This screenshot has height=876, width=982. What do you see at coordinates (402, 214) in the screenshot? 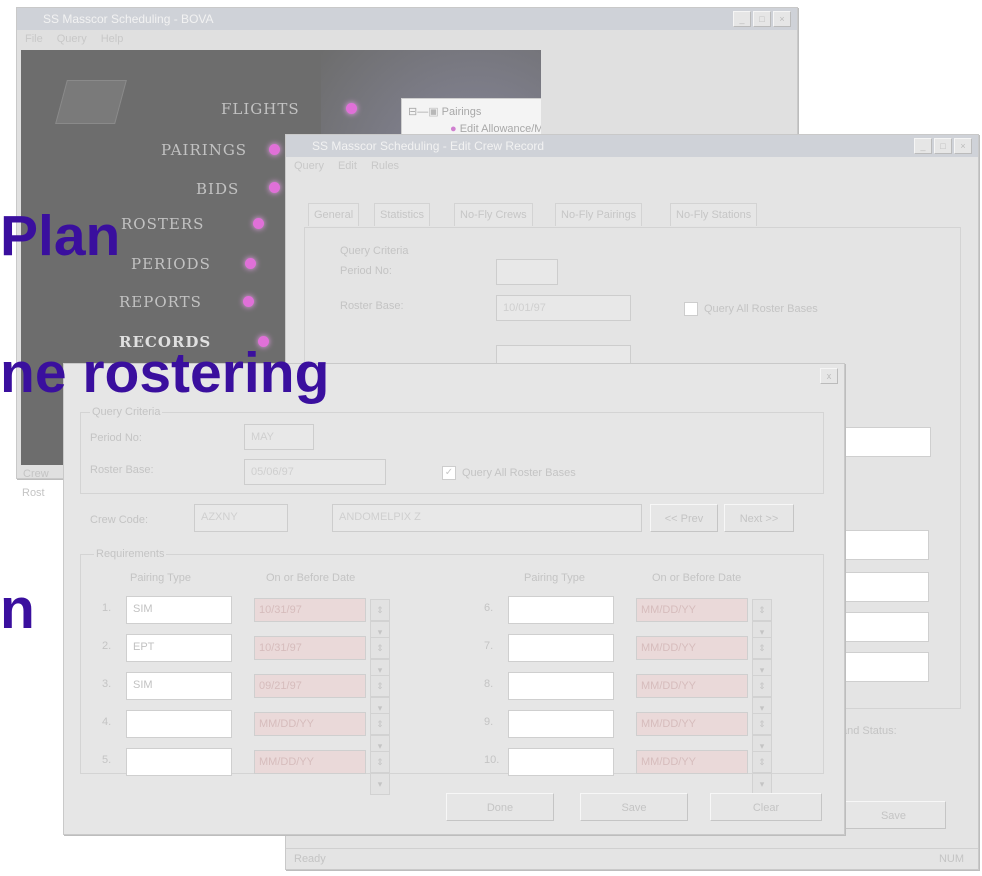
I see `tab-statistics: Statistics` at bounding box center [402, 214].